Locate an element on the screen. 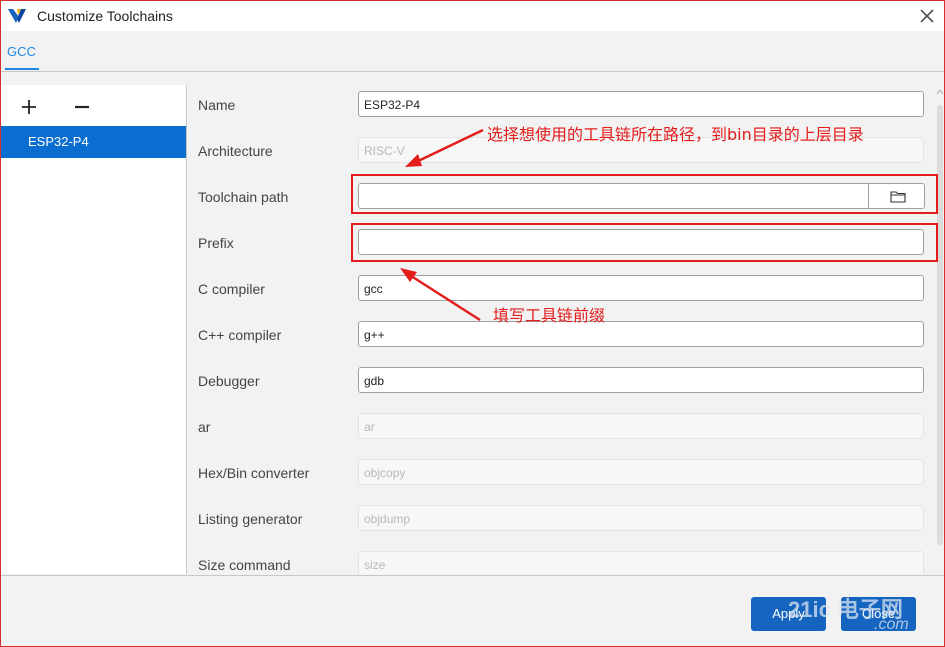 This screenshot has height=647, width=945. hexbin-value: objcopy is located at coordinates (385, 473).